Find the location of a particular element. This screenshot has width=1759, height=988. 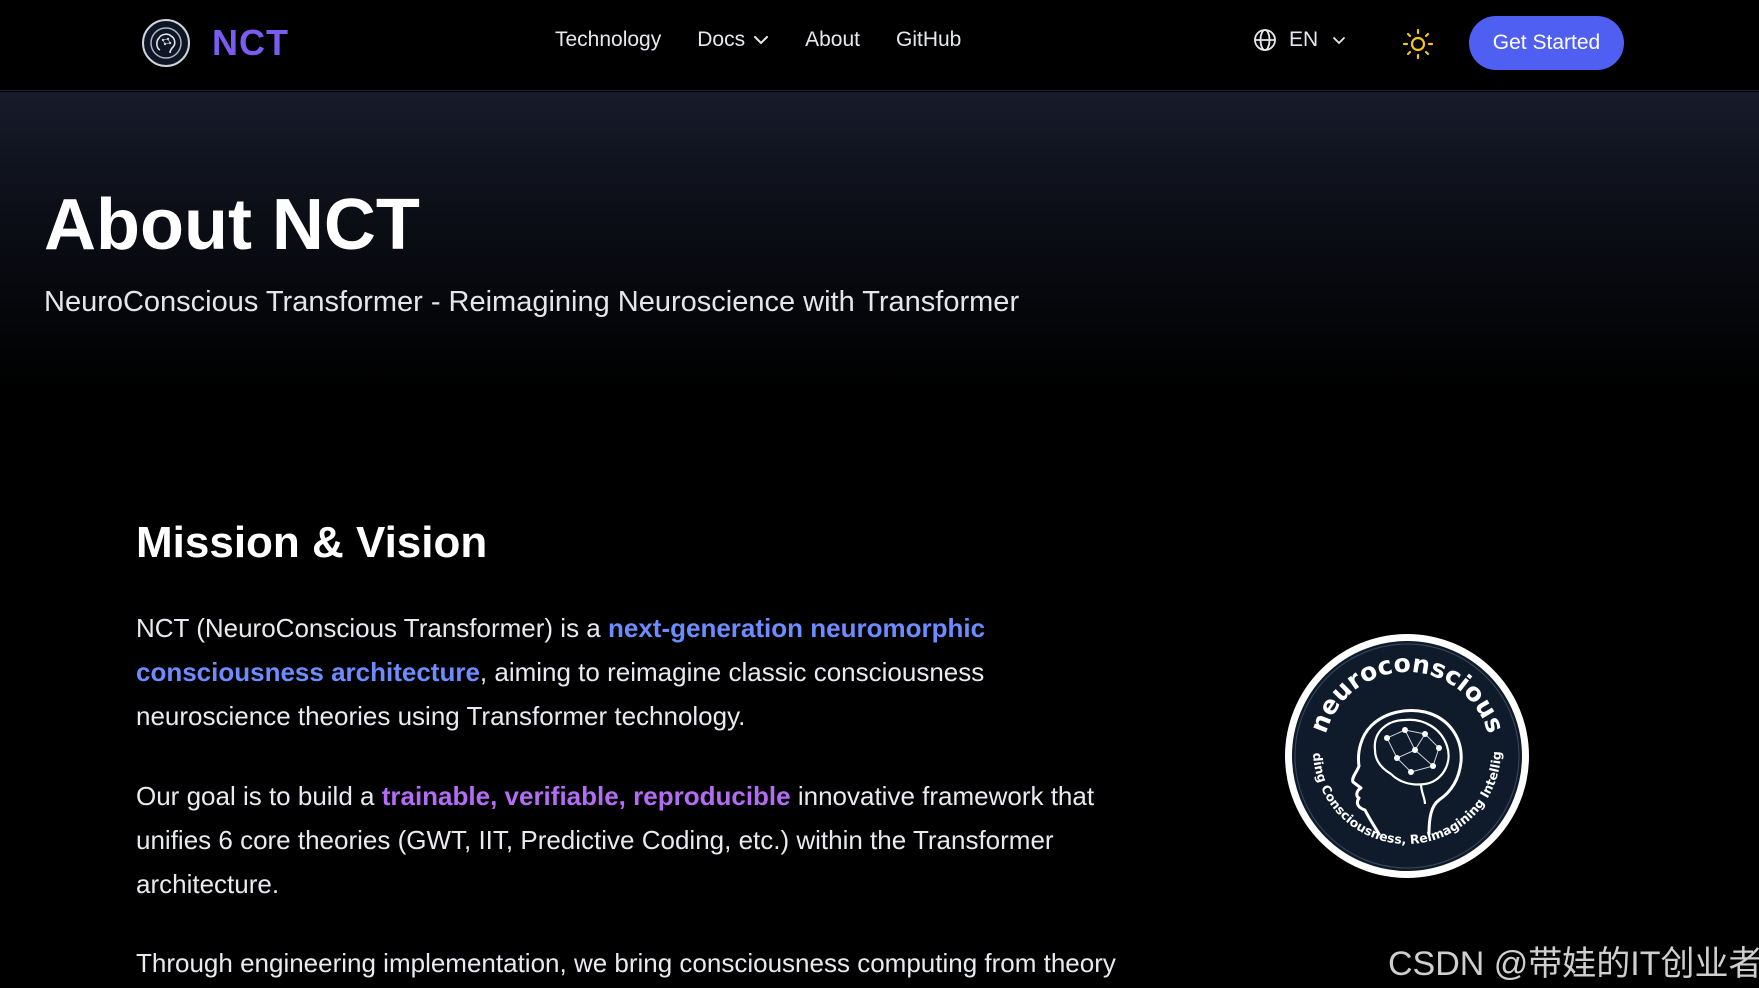

main-nav: Technology Docs About GitHub is located at coordinates (776, 40).